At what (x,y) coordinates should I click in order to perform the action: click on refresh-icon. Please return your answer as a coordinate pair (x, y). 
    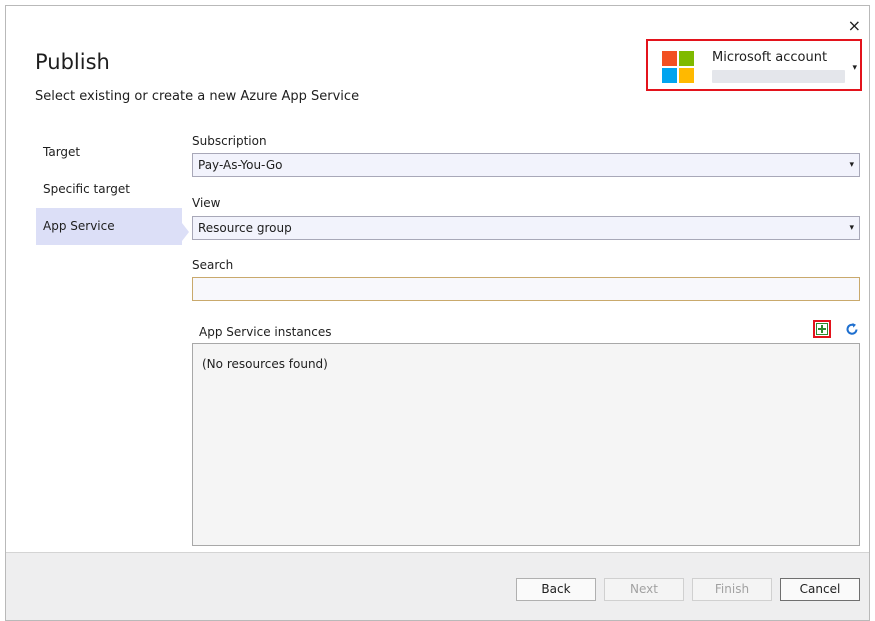
    Looking at the image, I should click on (852, 329).